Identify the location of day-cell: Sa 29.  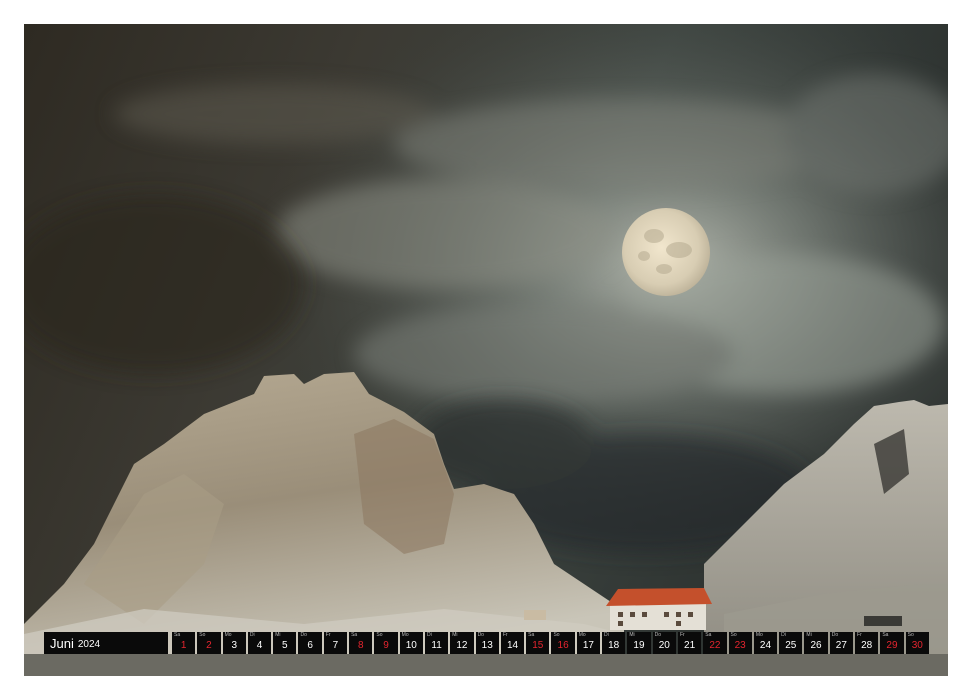
(892, 643).